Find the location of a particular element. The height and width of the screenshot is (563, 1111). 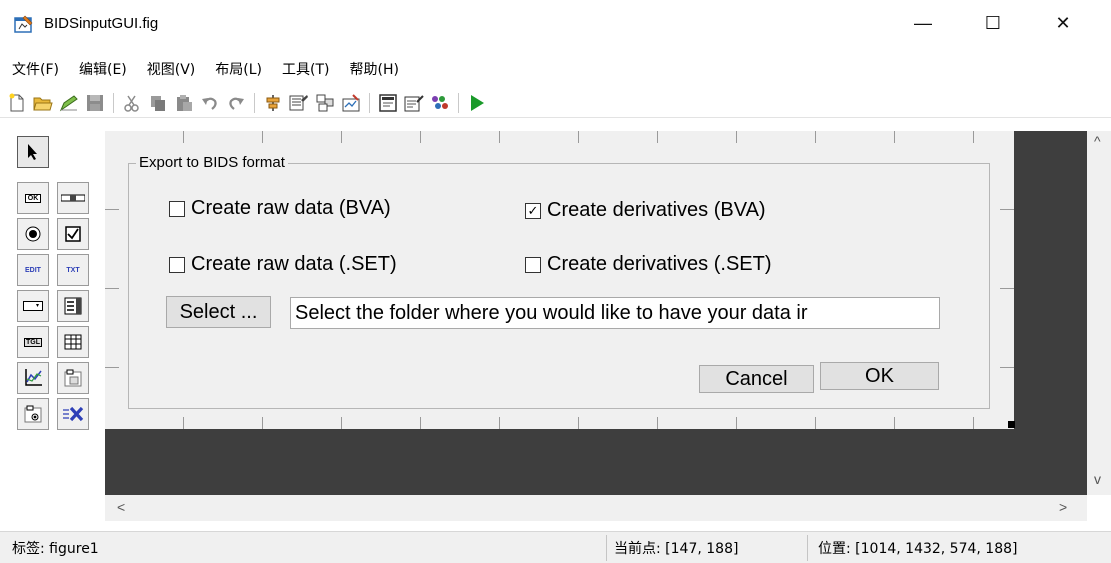

push-button-icon: OK is located at coordinates (33, 198).